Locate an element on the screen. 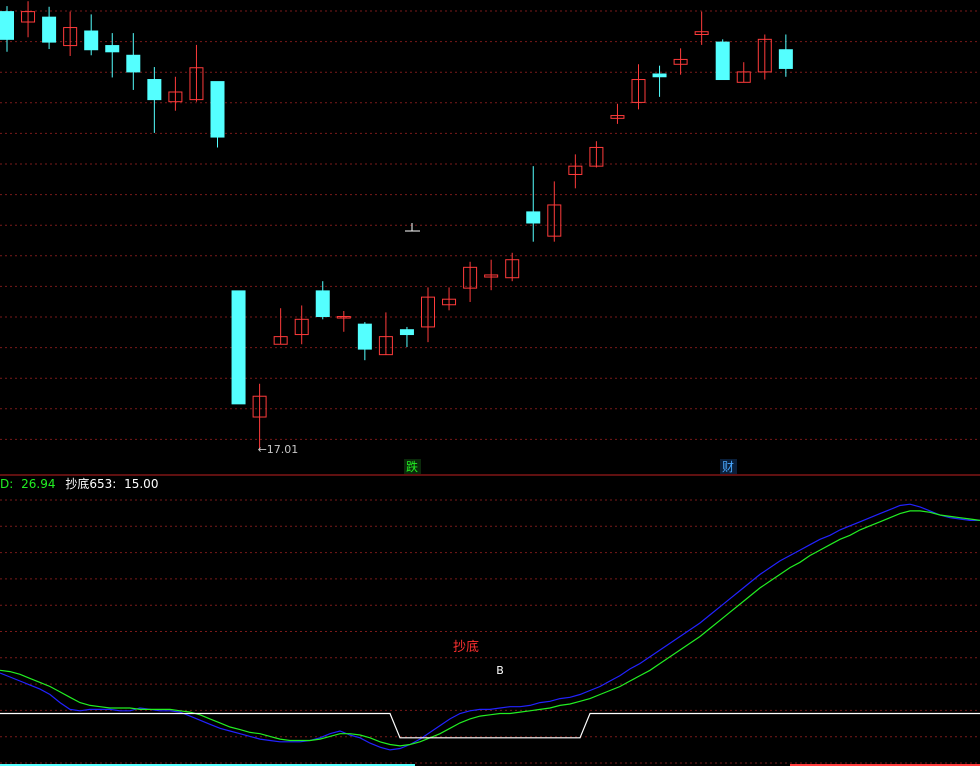  indicator-value-2: 15.00 is located at coordinates (141, 484).